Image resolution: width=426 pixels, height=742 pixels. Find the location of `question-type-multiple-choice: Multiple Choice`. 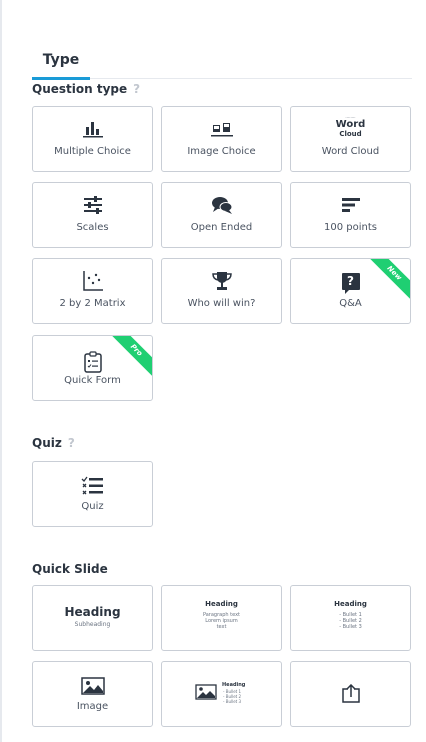

question-type-multiple-choice: Multiple Choice is located at coordinates (92, 139).